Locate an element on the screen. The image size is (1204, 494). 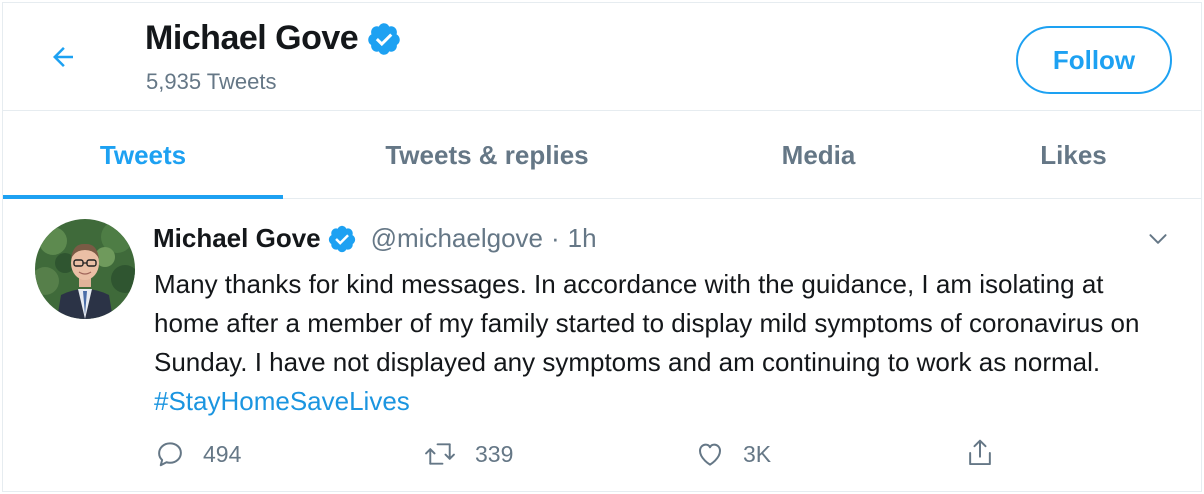
retweet-button: 339 is located at coordinates (468, 454).